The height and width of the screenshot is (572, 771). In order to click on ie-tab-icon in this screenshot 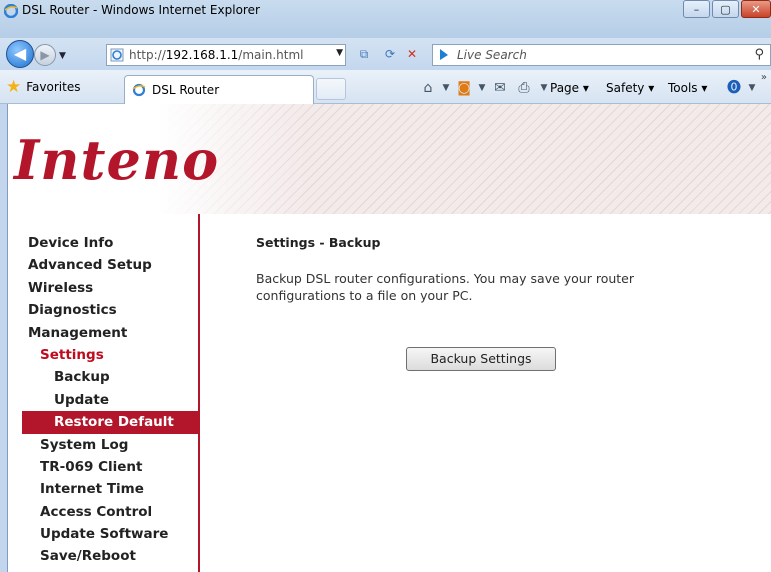, I will do `click(139, 90)`.